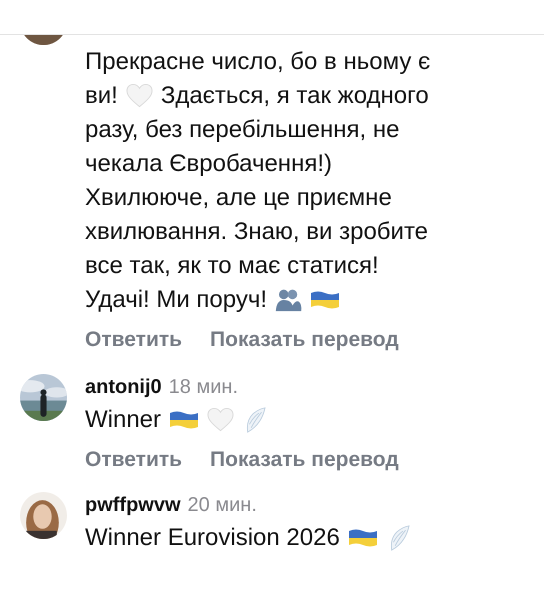 This screenshot has width=544, height=600. Describe the element at coordinates (212, 538) in the screenshot. I see `comment-text: Winner Eurovision 2026` at that location.